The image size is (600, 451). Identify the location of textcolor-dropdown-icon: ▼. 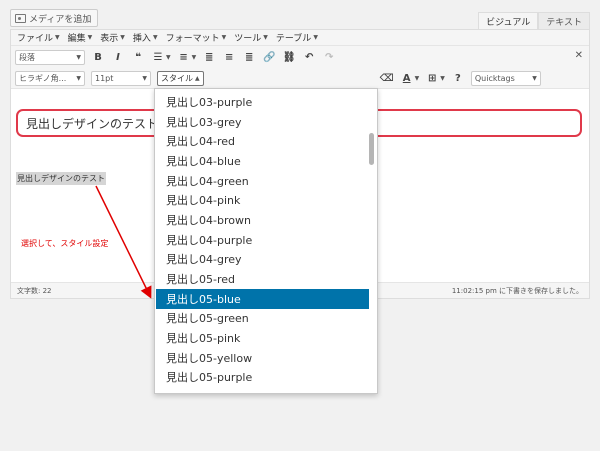
(417, 78).